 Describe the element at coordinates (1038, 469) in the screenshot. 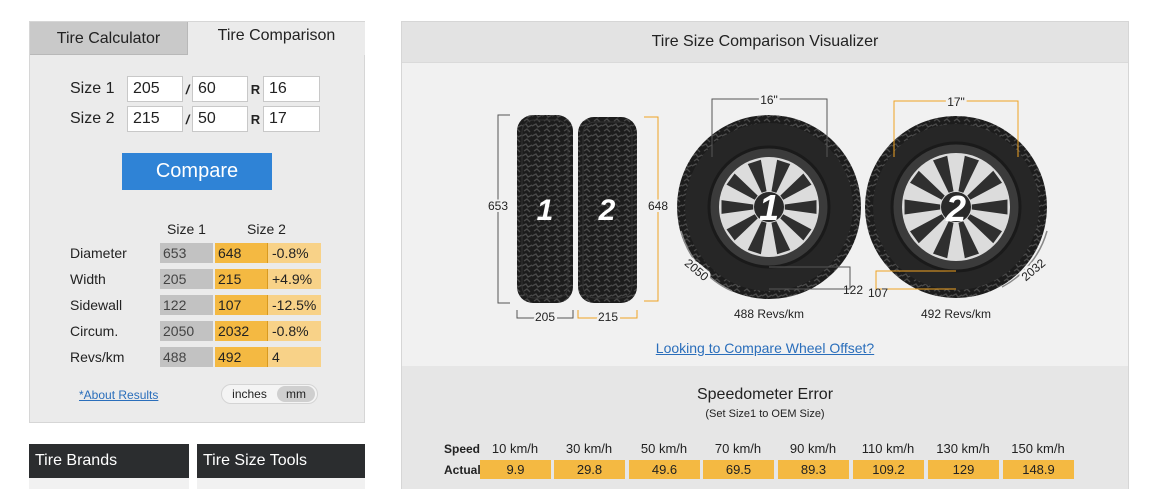

I see `actual-speed-value: 148.9` at that location.